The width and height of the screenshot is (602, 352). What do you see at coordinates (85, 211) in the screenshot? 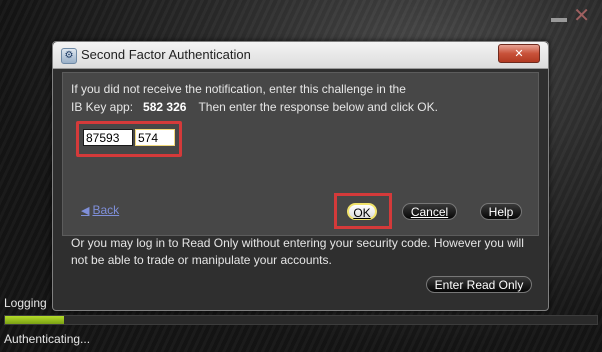
I see `back-arrow-icon: ◀` at bounding box center [85, 211].